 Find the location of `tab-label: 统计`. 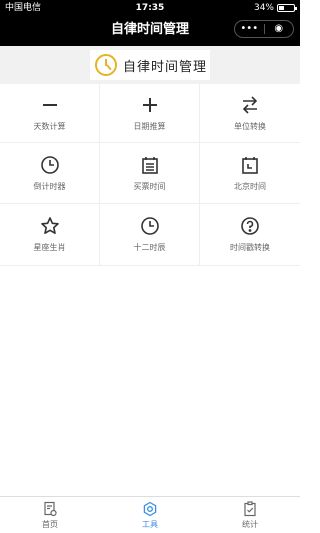

tab-label: 统计 is located at coordinates (250, 524).